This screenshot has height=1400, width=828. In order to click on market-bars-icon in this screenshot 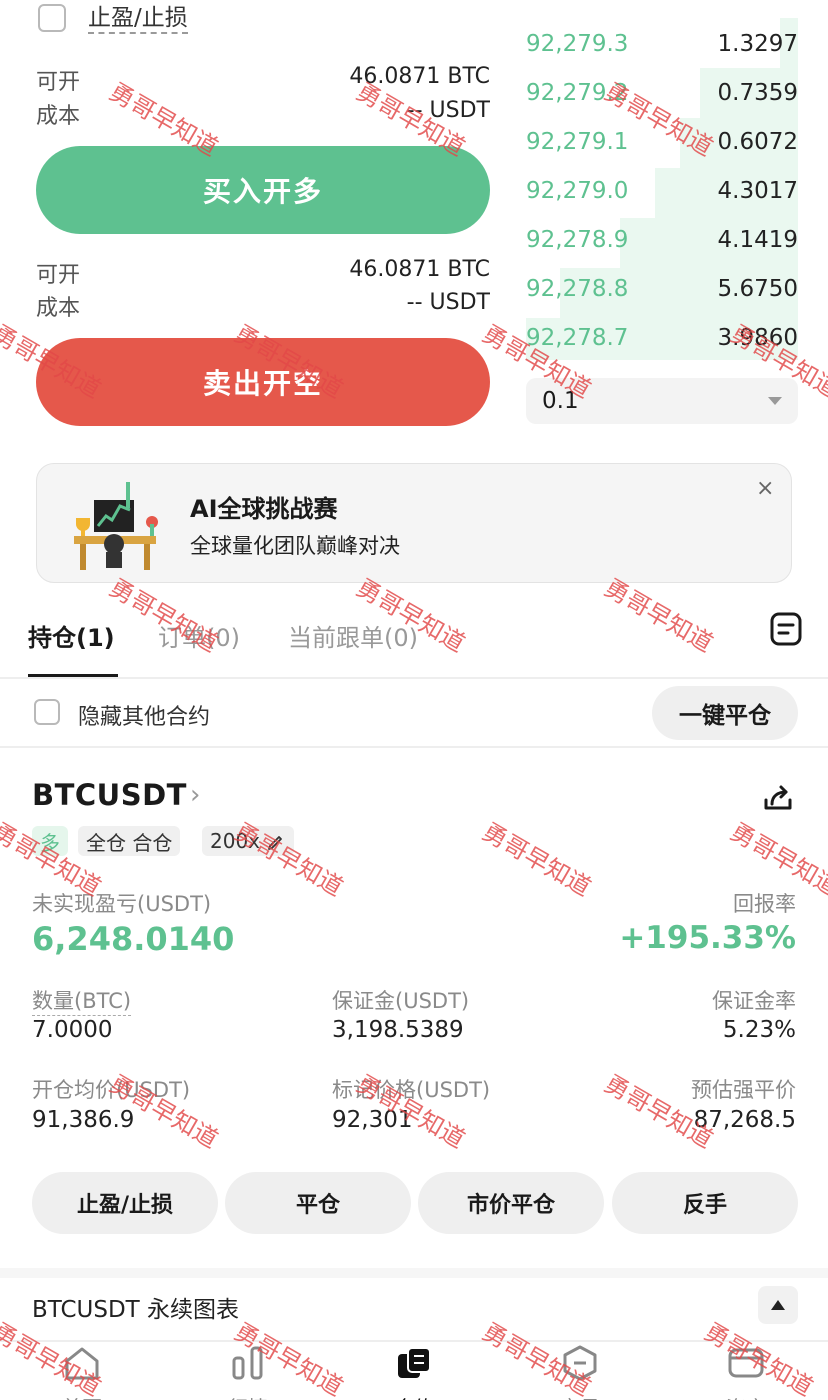, I will do `click(247, 1363)`.